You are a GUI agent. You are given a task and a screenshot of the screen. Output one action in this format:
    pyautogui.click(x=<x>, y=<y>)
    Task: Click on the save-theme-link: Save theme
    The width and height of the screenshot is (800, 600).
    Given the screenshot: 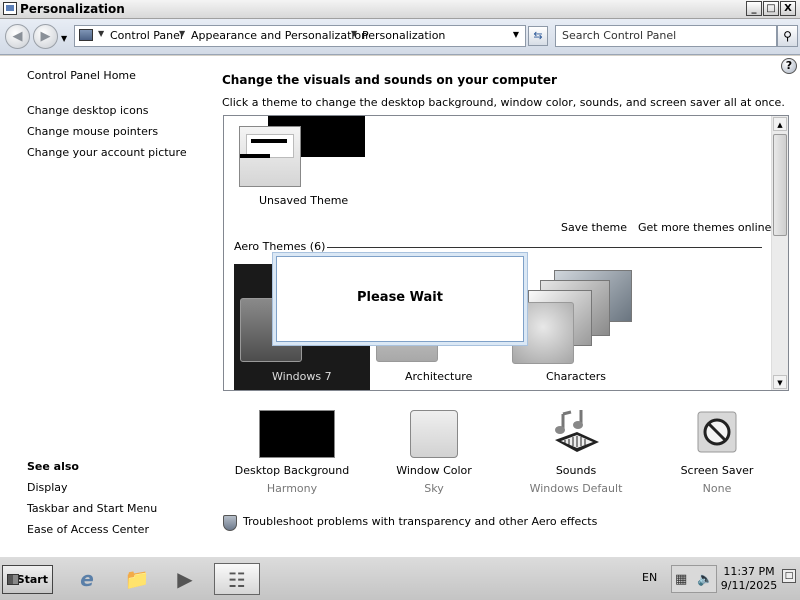 What is the action you would take?
    pyautogui.click(x=594, y=227)
    